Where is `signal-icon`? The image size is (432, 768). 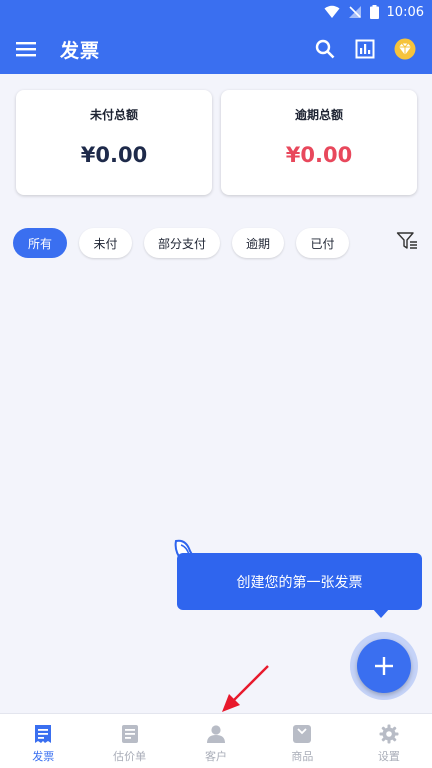 signal-icon is located at coordinates (355, 12).